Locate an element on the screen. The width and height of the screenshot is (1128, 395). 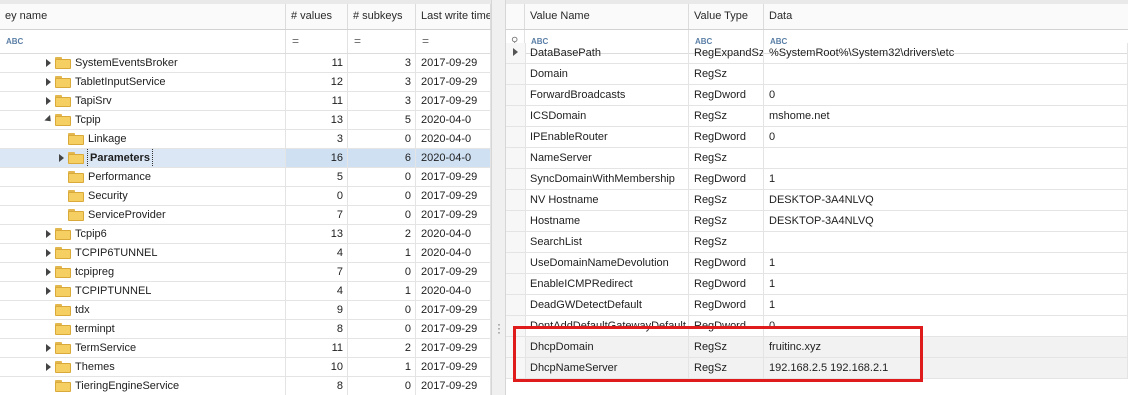
row-indicator-header is located at coordinates (515, 16).